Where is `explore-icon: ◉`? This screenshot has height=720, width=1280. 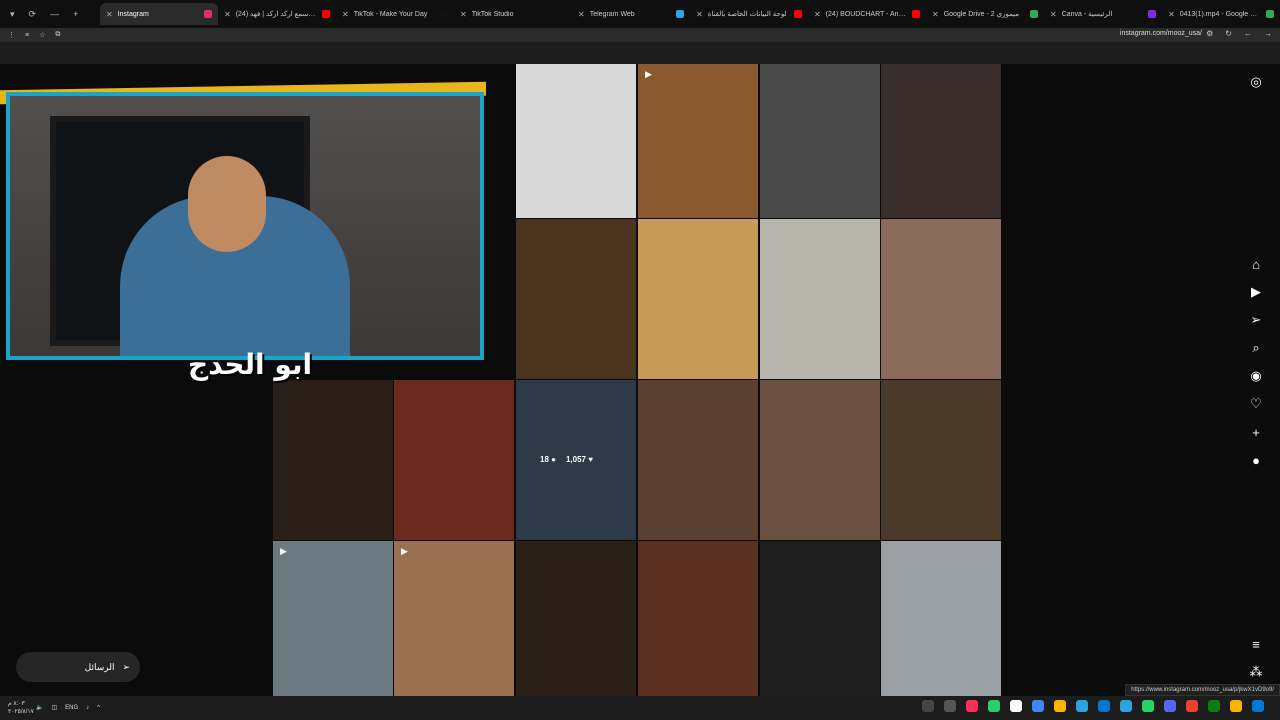 explore-icon: ◉ is located at coordinates (1256, 376).